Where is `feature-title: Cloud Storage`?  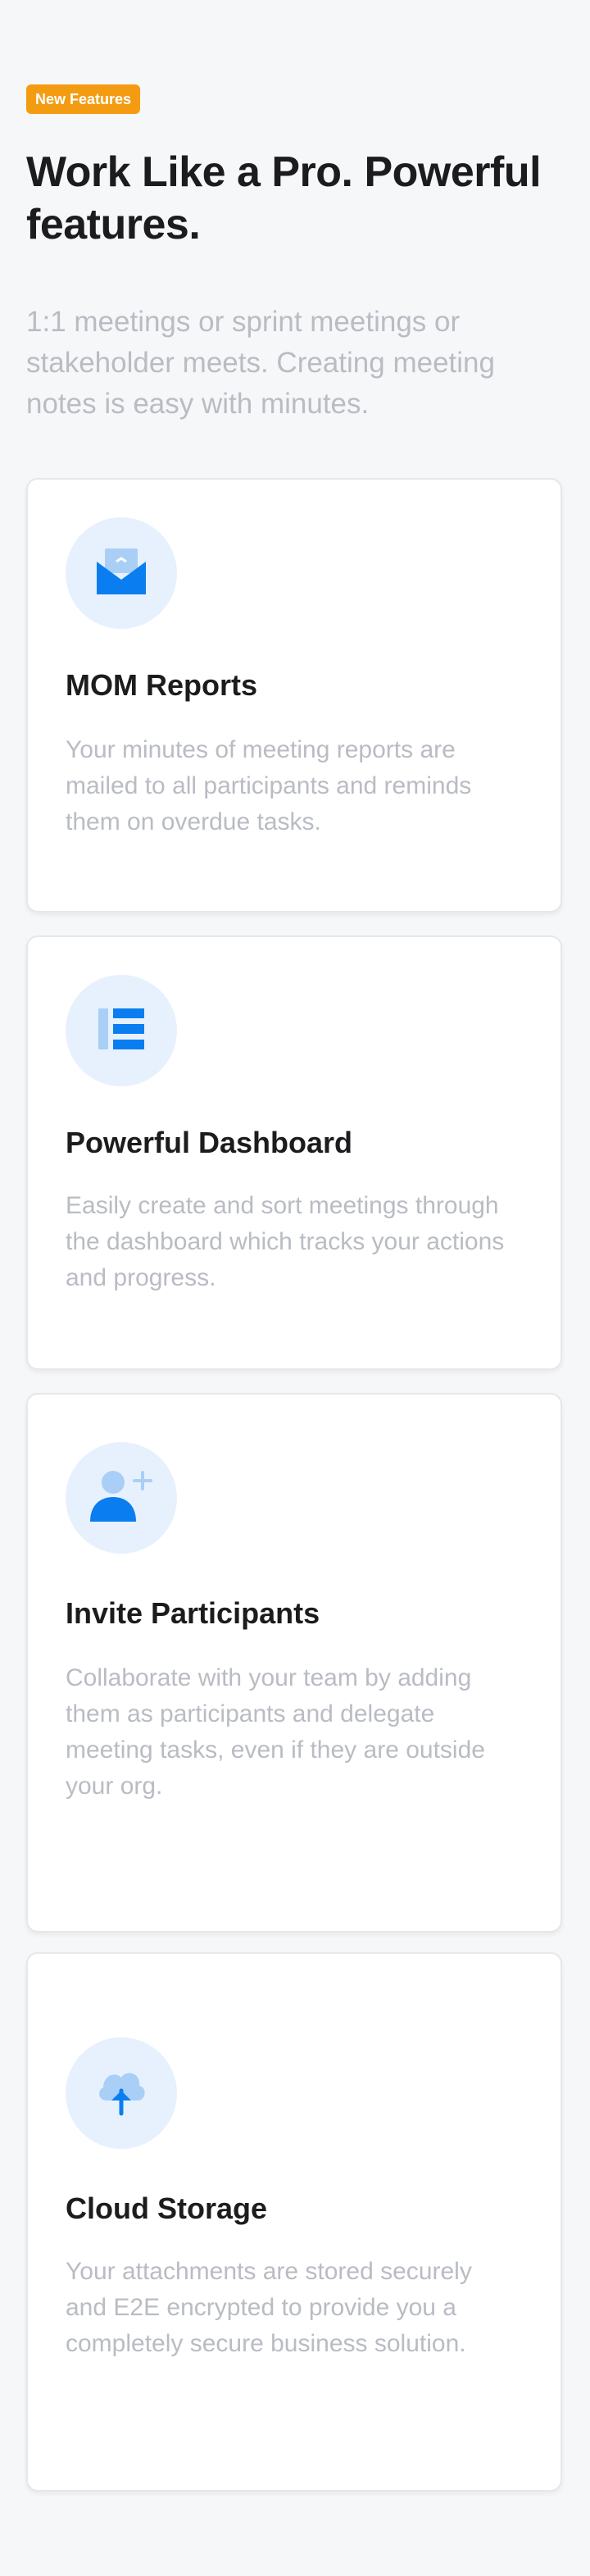
feature-title: Cloud Storage is located at coordinates (167, 2208).